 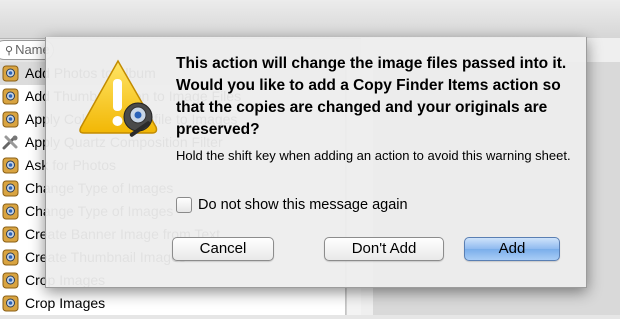 I want to click on dont-show-again-label: Do not show this message again, so click(x=303, y=205).